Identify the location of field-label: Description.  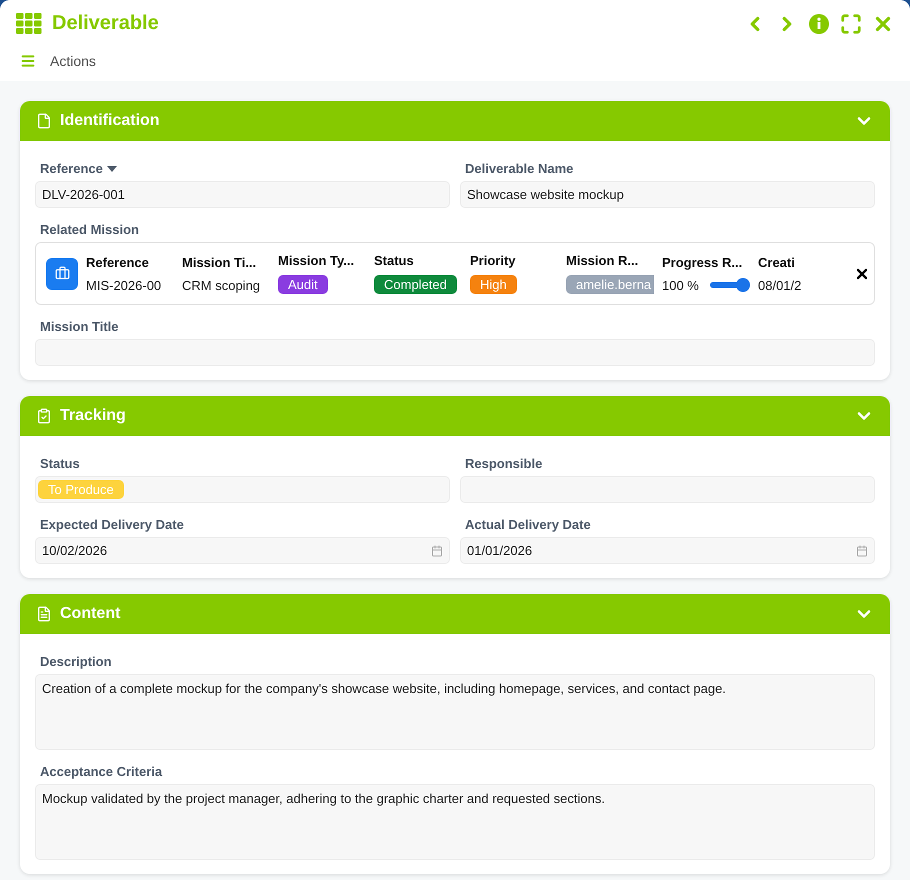
(76, 661).